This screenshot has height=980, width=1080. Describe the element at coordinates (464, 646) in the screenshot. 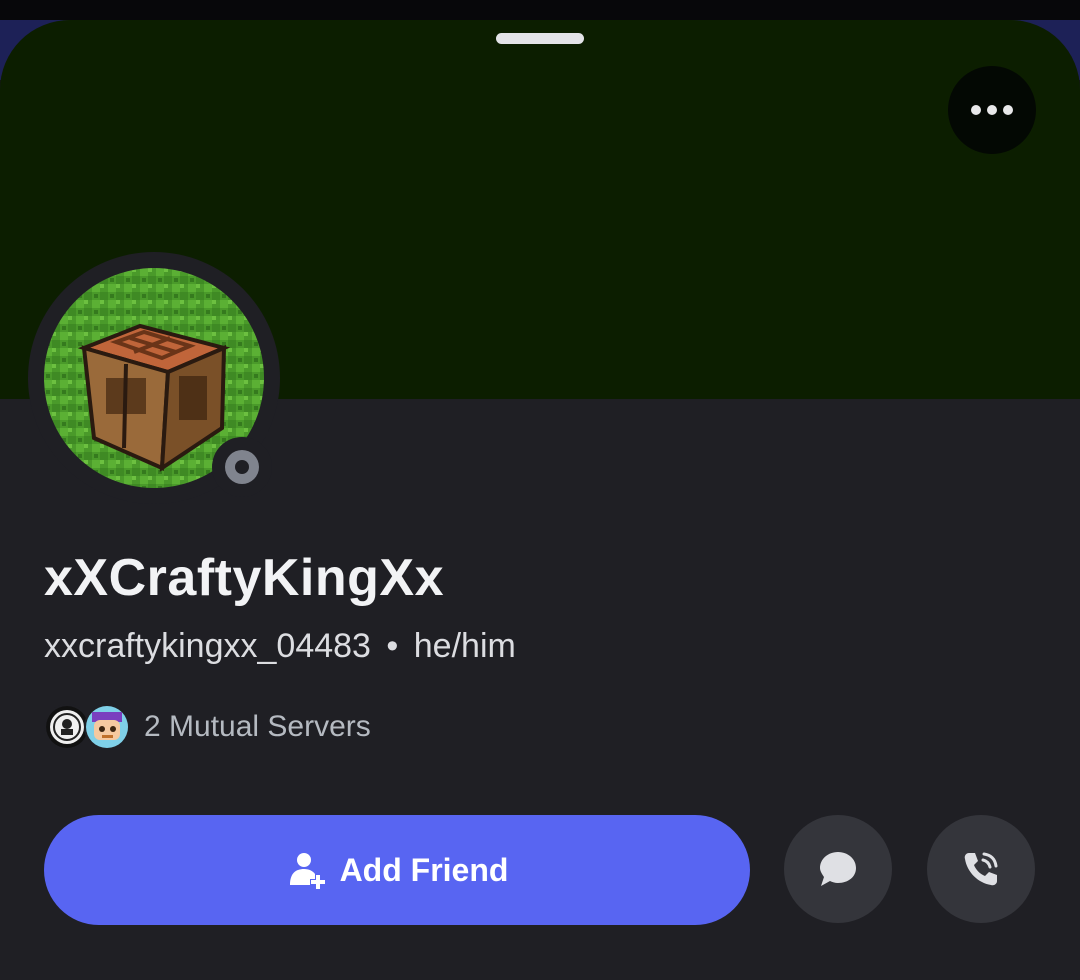

I see `pronouns: he/him` at that location.